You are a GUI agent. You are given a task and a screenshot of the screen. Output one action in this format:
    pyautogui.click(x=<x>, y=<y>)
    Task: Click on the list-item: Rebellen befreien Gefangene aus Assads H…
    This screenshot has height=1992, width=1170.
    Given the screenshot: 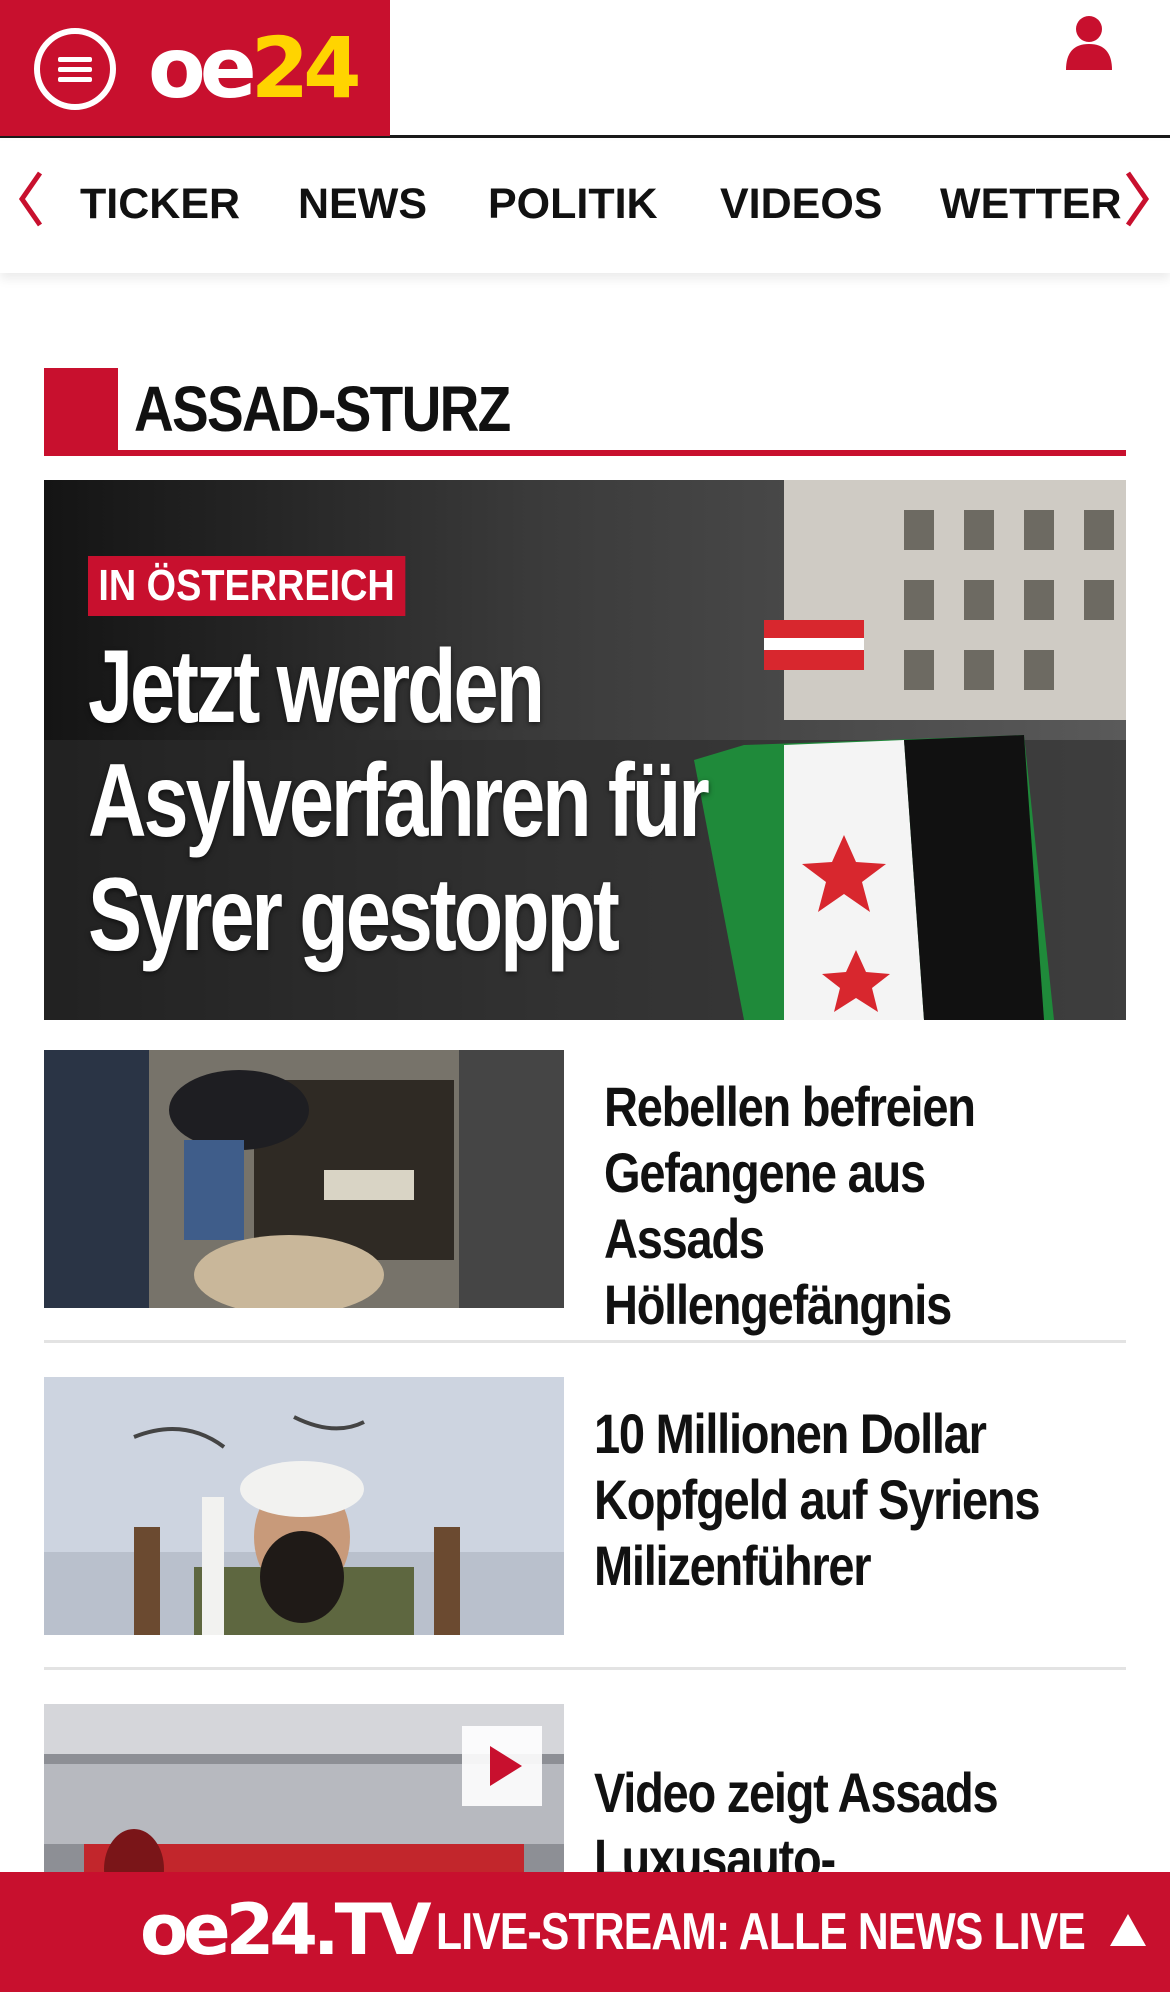 What is the action you would take?
    pyautogui.click(x=585, y=1193)
    